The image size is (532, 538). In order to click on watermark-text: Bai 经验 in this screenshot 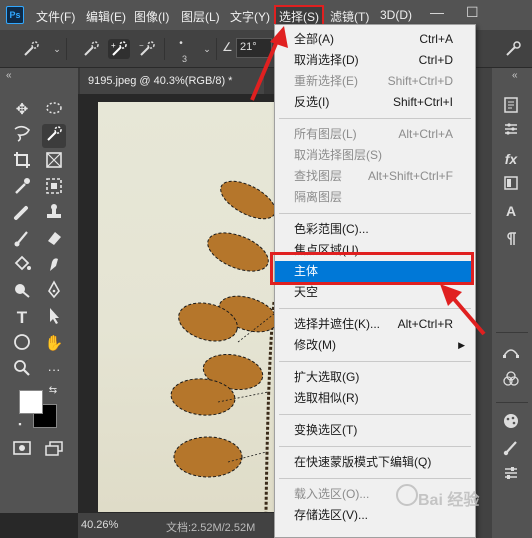, I will do `click(449, 500)`.